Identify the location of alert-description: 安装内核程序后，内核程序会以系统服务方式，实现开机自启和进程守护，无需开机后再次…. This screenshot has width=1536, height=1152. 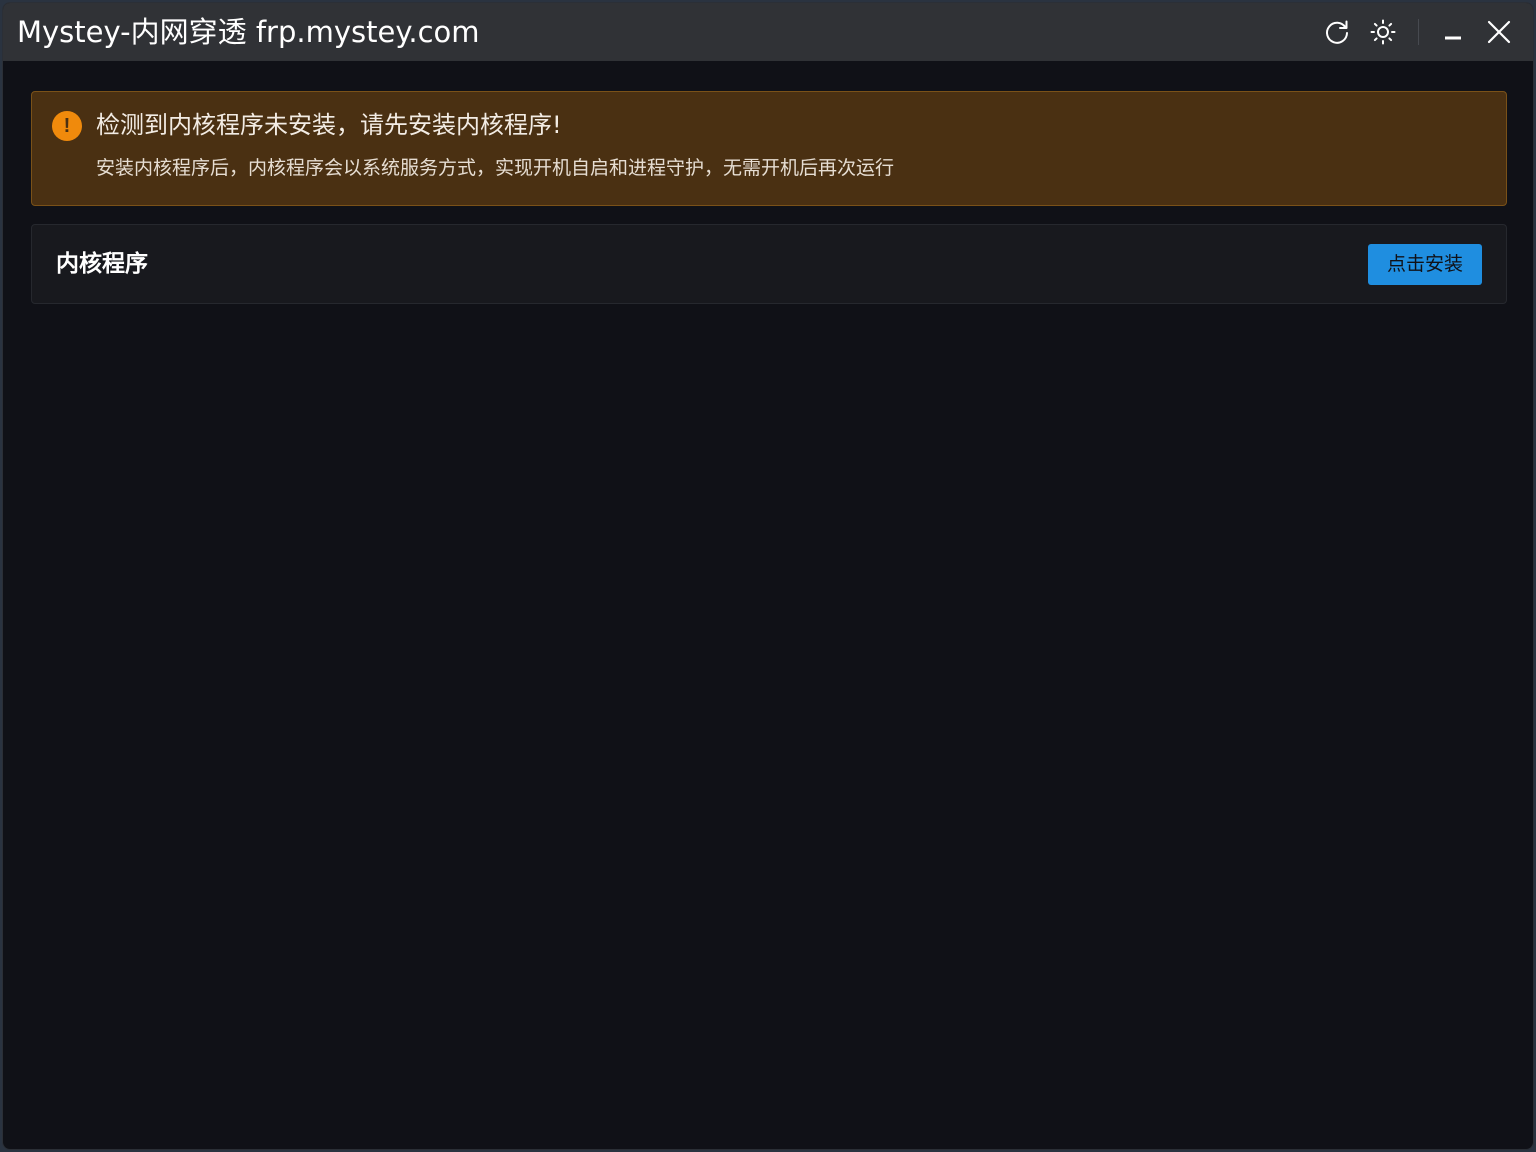
(495, 168).